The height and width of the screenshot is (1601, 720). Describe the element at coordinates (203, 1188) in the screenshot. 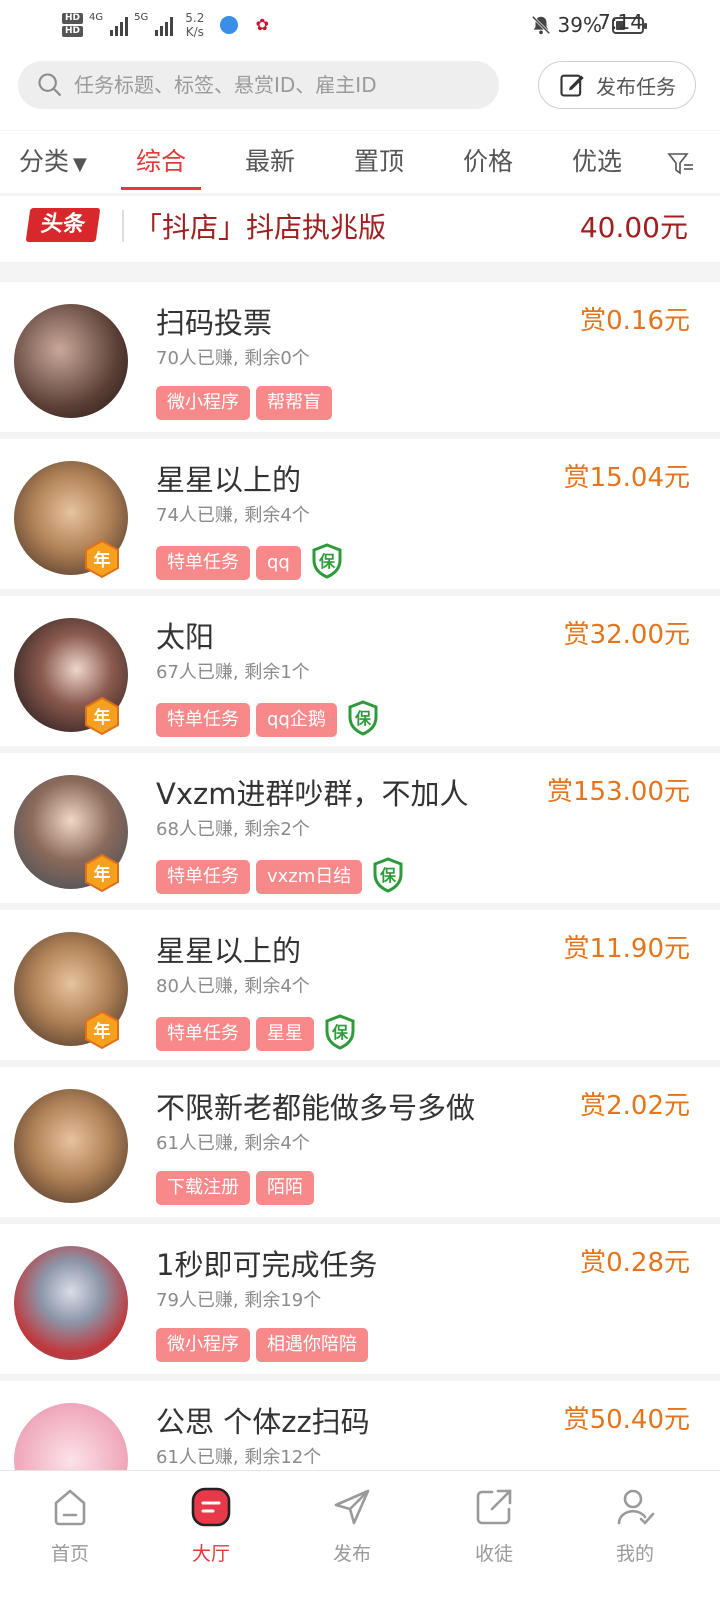

I see `task-tag: 下载注册` at that location.